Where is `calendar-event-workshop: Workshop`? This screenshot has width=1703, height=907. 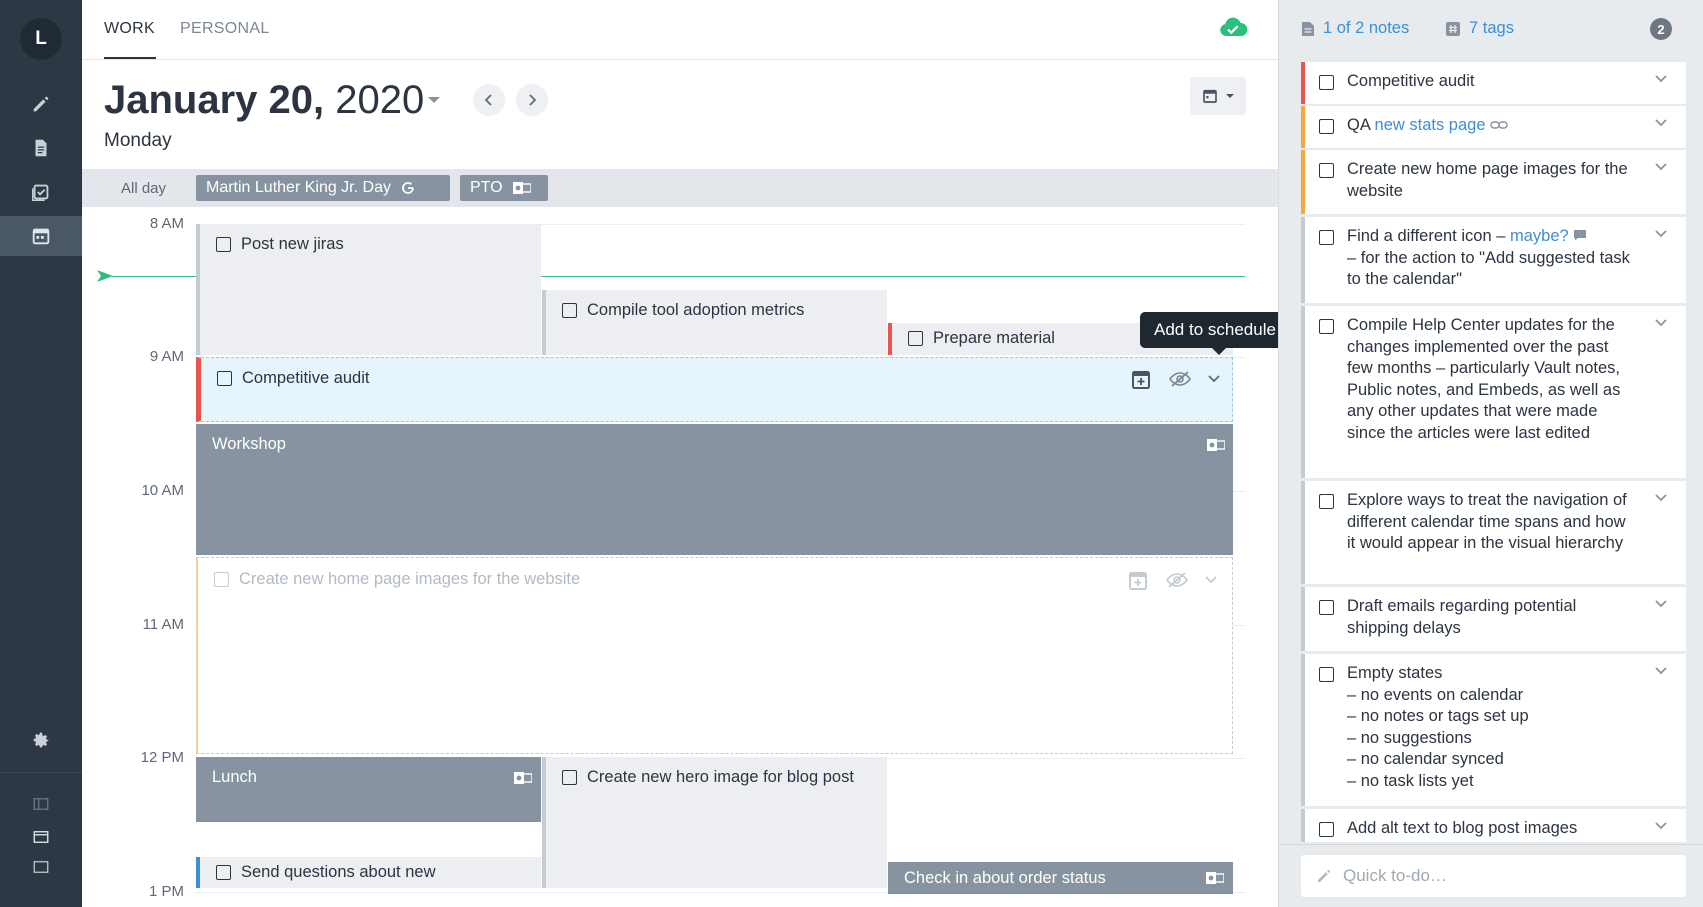
calendar-event-workshop: Workshop is located at coordinates (714, 489).